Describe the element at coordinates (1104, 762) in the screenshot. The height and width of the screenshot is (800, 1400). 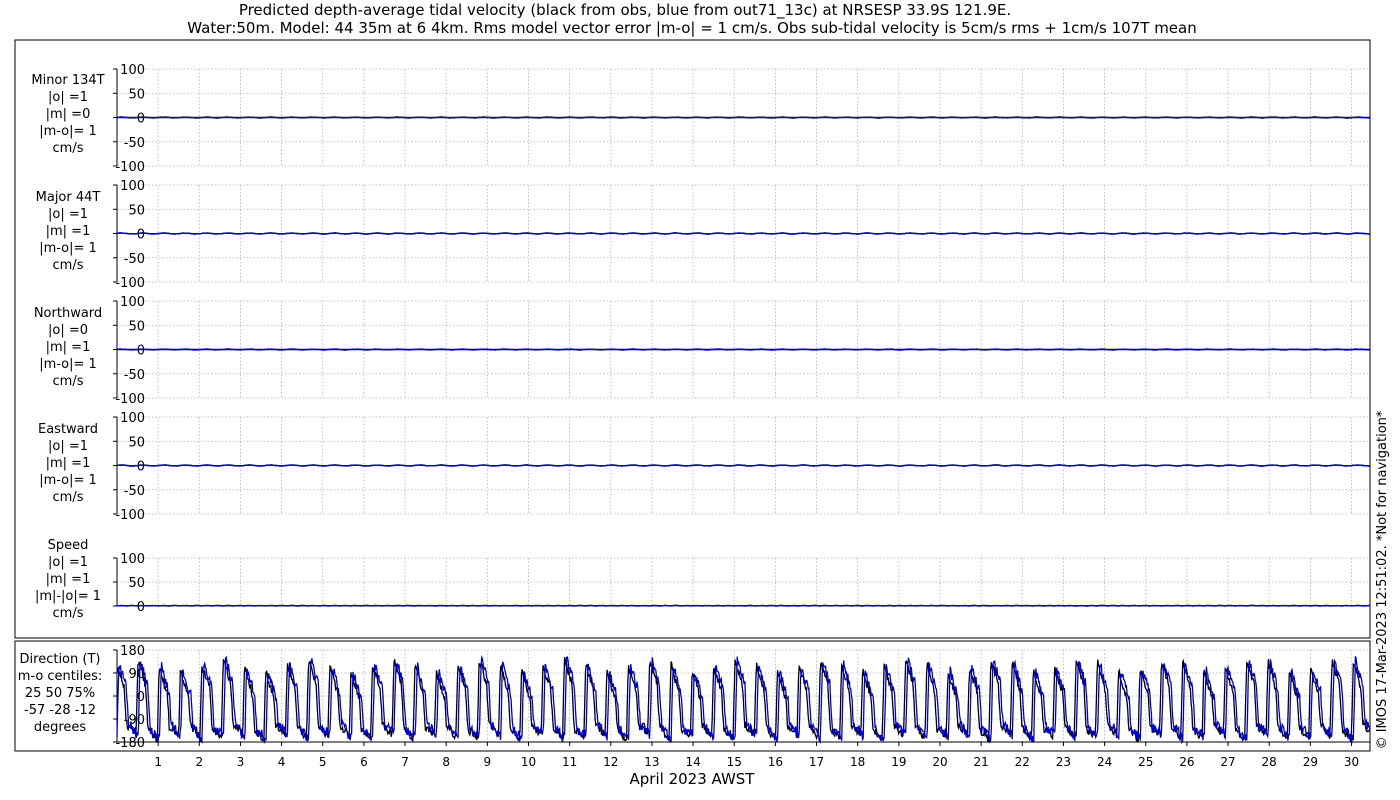
I see `x-tick-label: 24` at that location.